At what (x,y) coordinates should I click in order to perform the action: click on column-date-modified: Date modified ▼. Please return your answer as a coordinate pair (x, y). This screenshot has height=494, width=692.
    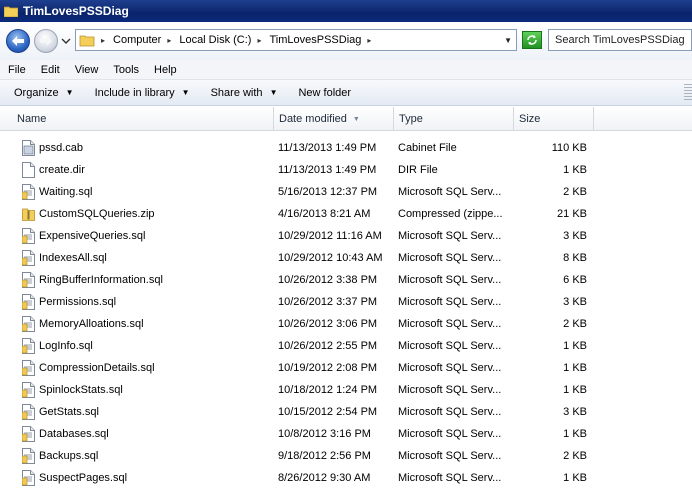
    Looking at the image, I should click on (334, 119).